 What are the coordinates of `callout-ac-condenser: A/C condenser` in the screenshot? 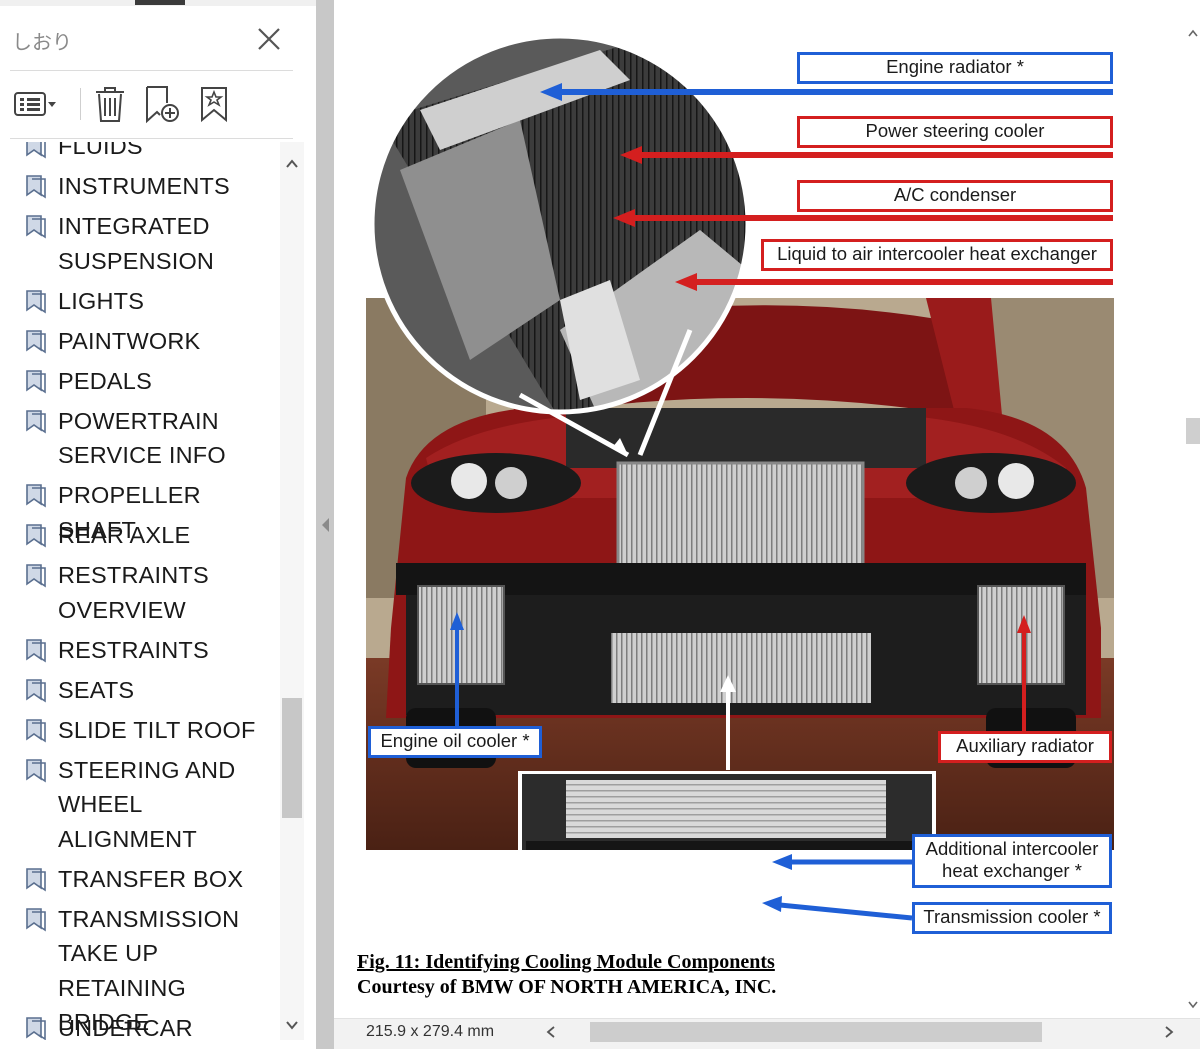 It's located at (955, 196).